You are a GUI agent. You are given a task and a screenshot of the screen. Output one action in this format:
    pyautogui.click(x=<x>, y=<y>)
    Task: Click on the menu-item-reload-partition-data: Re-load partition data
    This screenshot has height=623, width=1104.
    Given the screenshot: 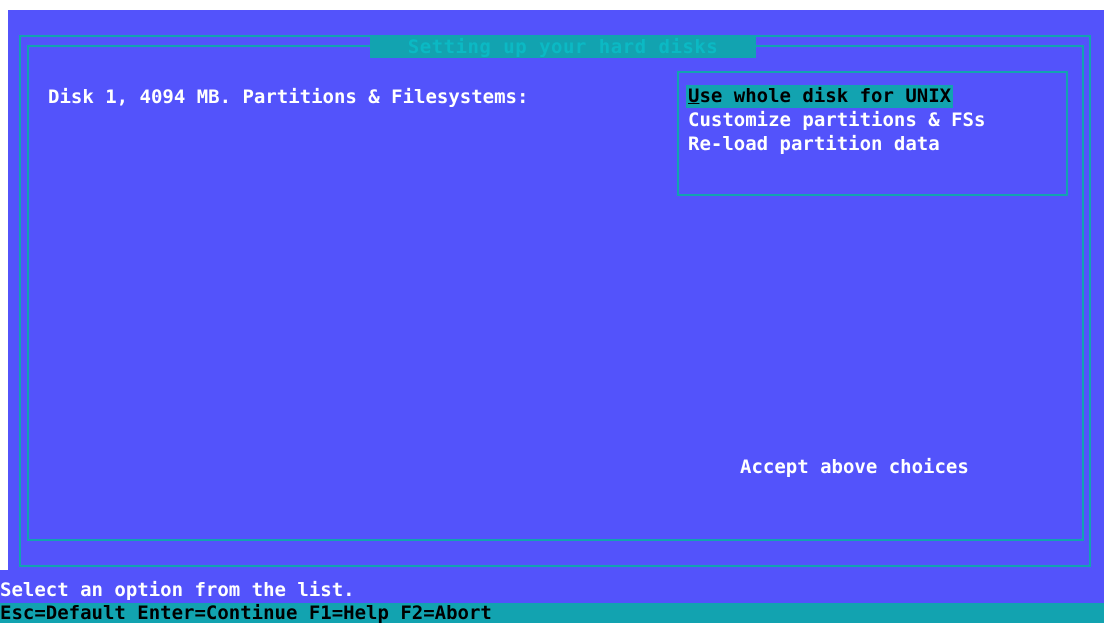 What is the action you would take?
    pyautogui.click(x=814, y=144)
    